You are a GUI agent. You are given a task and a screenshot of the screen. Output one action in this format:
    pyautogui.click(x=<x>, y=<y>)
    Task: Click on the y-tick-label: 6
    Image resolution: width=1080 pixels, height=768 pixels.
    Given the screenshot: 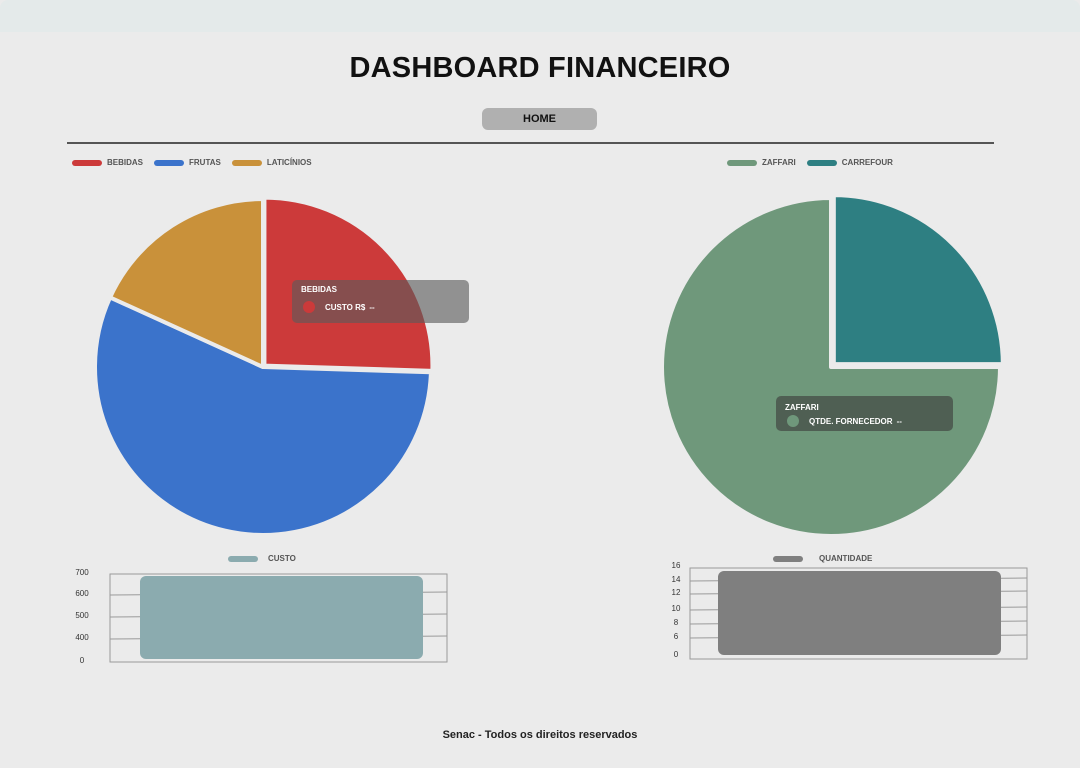 What is the action you would take?
    pyautogui.click(x=676, y=636)
    